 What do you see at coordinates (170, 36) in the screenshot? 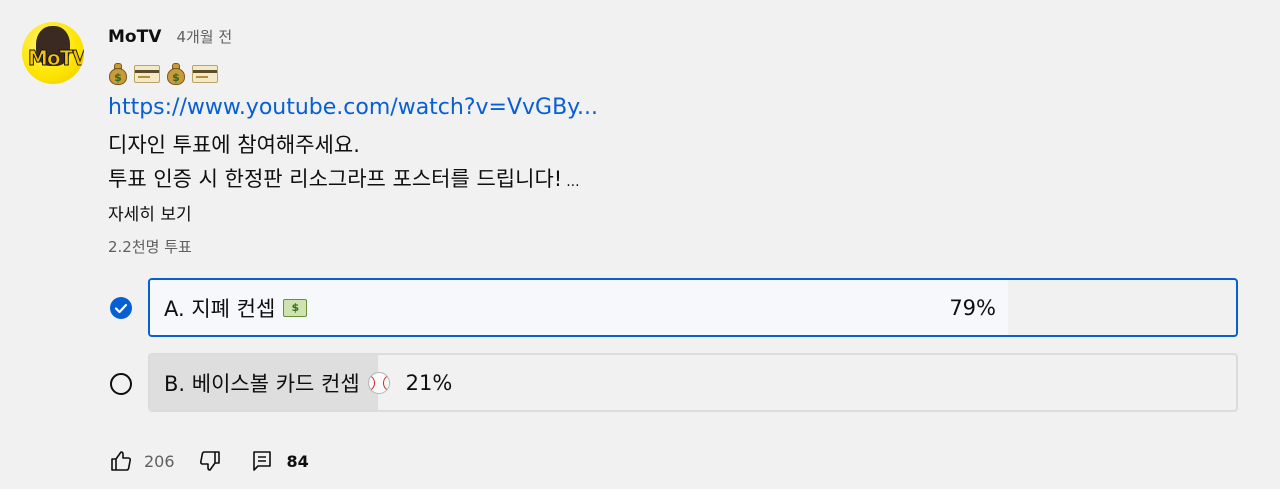
I see `post-header: MoTV 4개월 전` at bounding box center [170, 36].